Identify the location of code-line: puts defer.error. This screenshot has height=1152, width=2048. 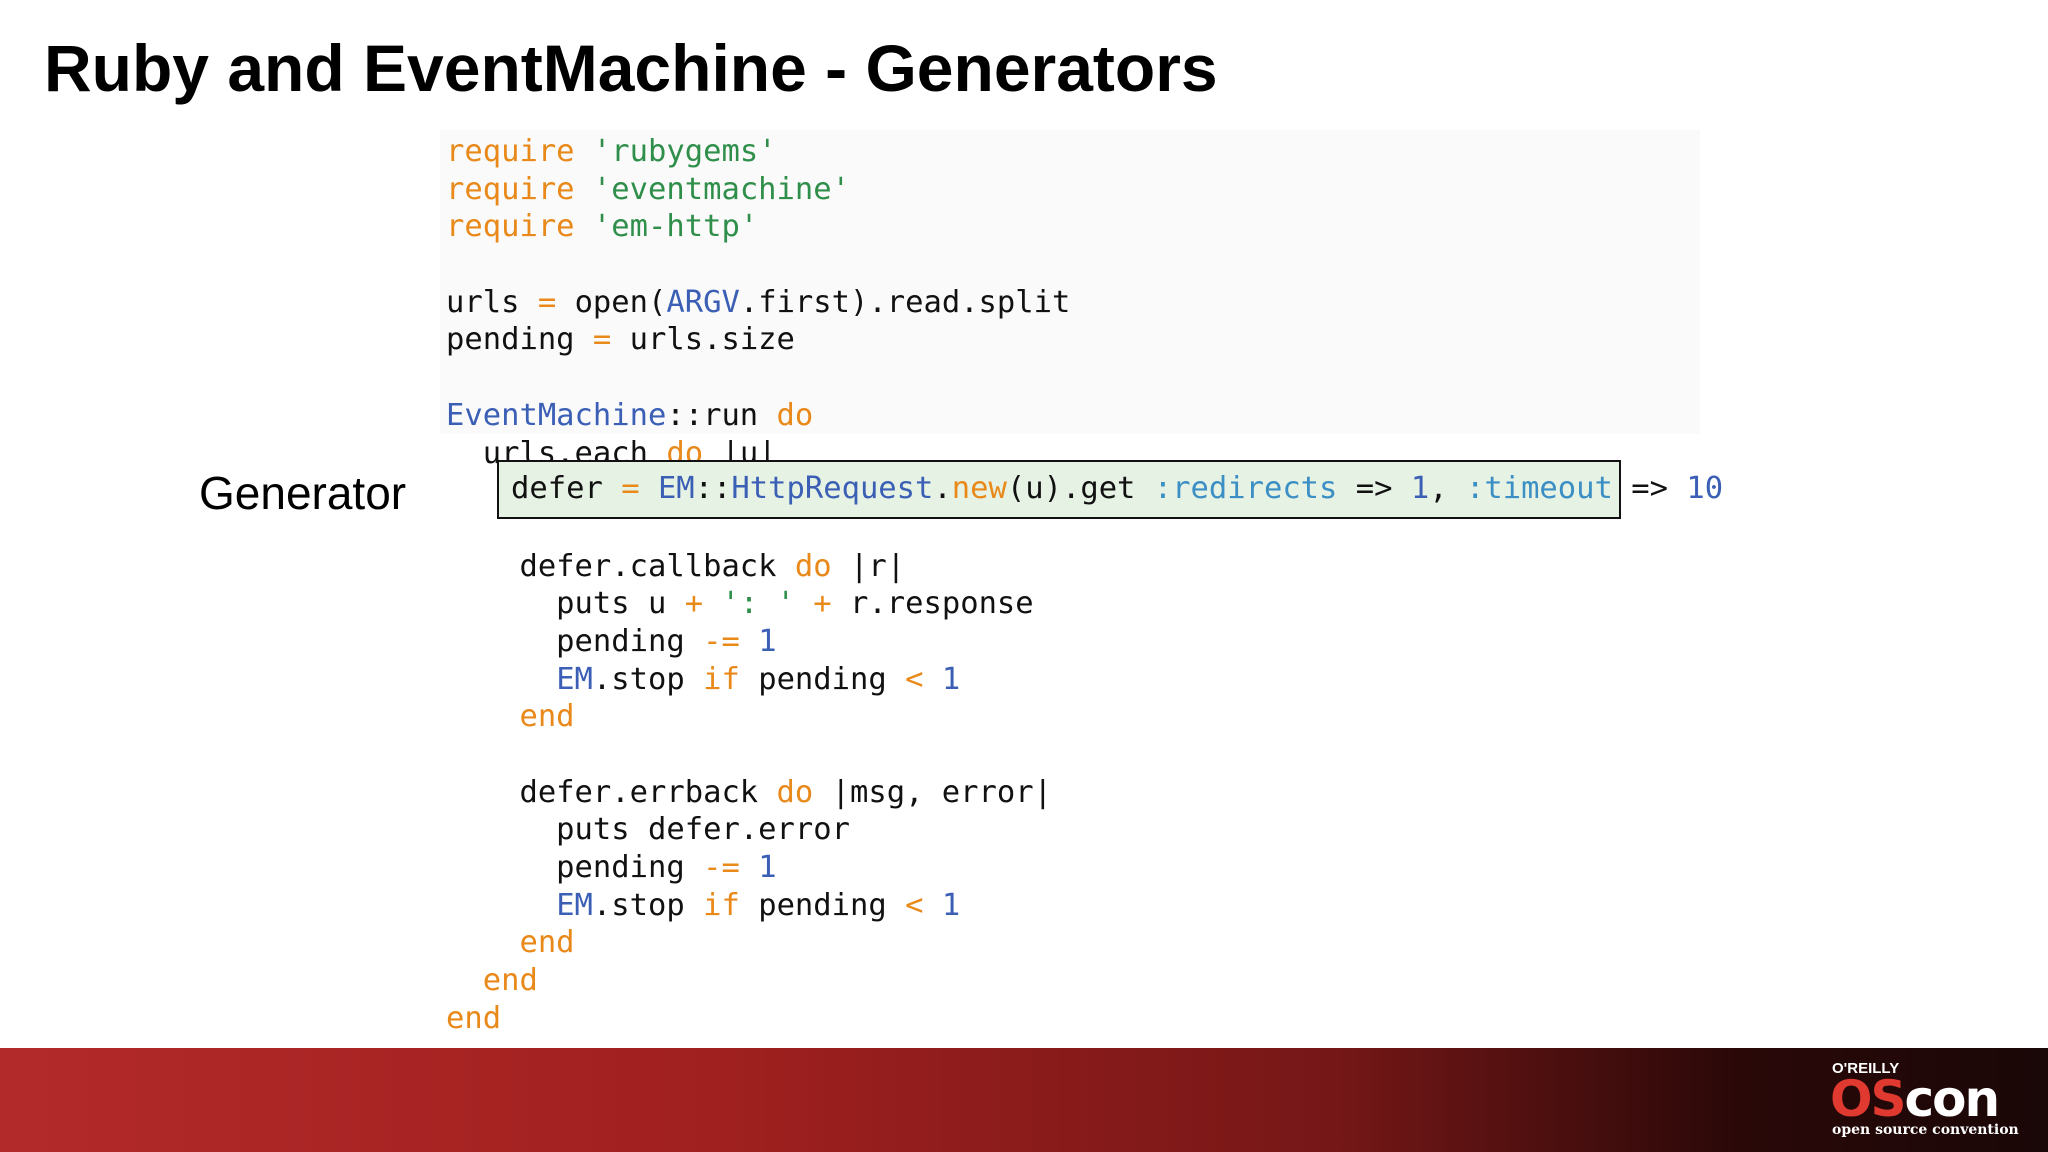
(648, 830).